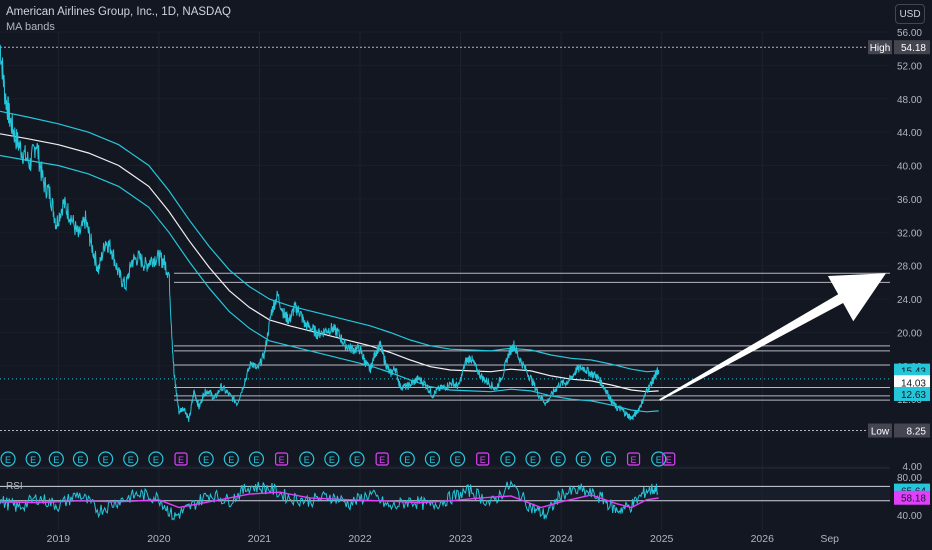 This screenshot has height=550, width=932. I want to click on y-tick-label: 32.00, so click(909, 233).